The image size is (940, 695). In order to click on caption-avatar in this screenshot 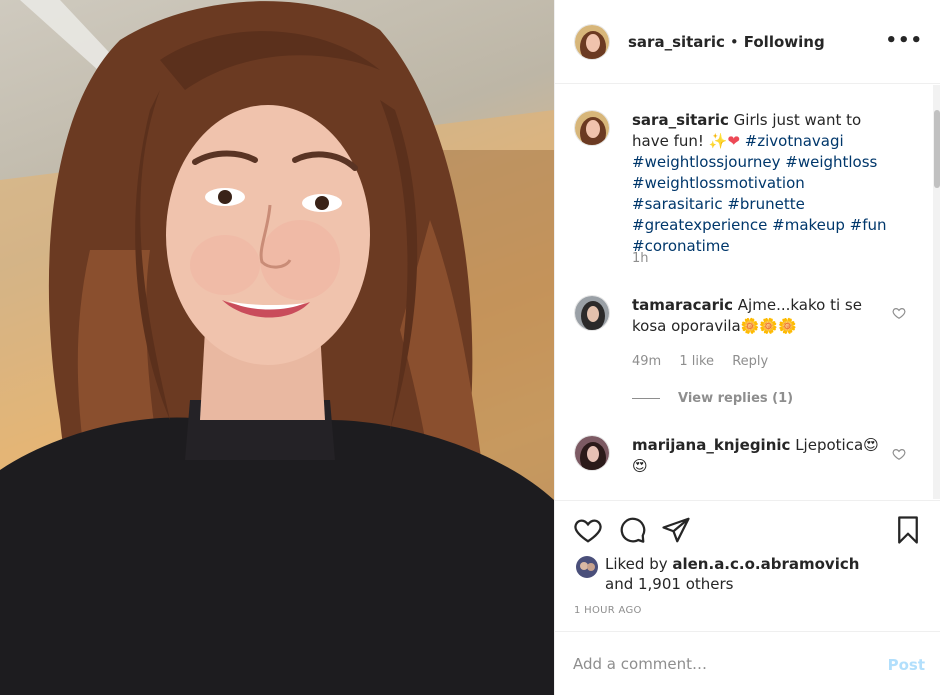, I will do `click(592, 128)`.